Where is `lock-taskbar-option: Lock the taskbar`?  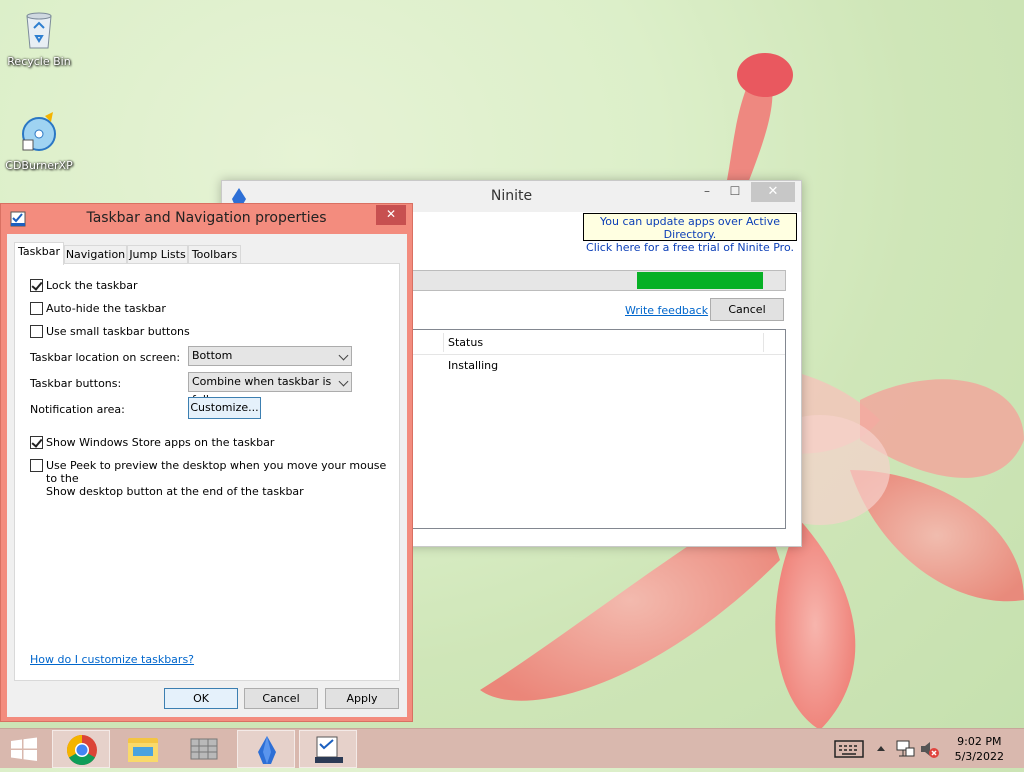 lock-taskbar-option: Lock the taskbar is located at coordinates (84, 285).